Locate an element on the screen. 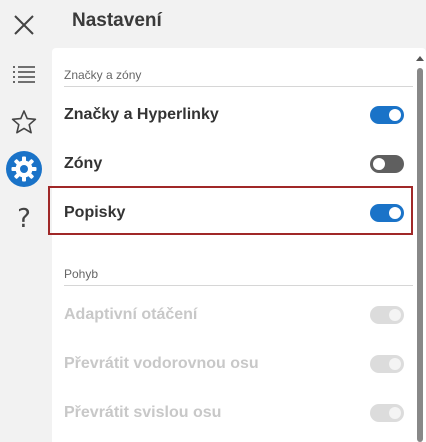  section-header-motion: Pohyb is located at coordinates (238, 274).